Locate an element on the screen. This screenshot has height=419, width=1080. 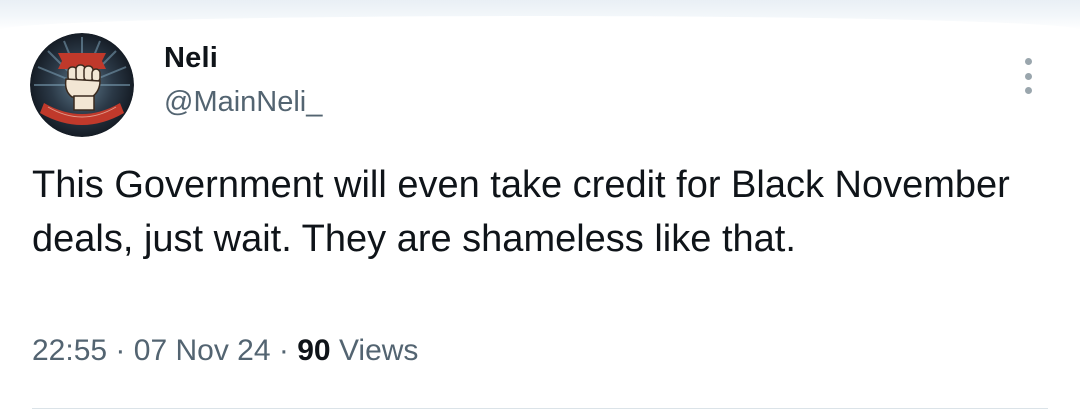
tweet-time: 22:55 is located at coordinates (69, 350).